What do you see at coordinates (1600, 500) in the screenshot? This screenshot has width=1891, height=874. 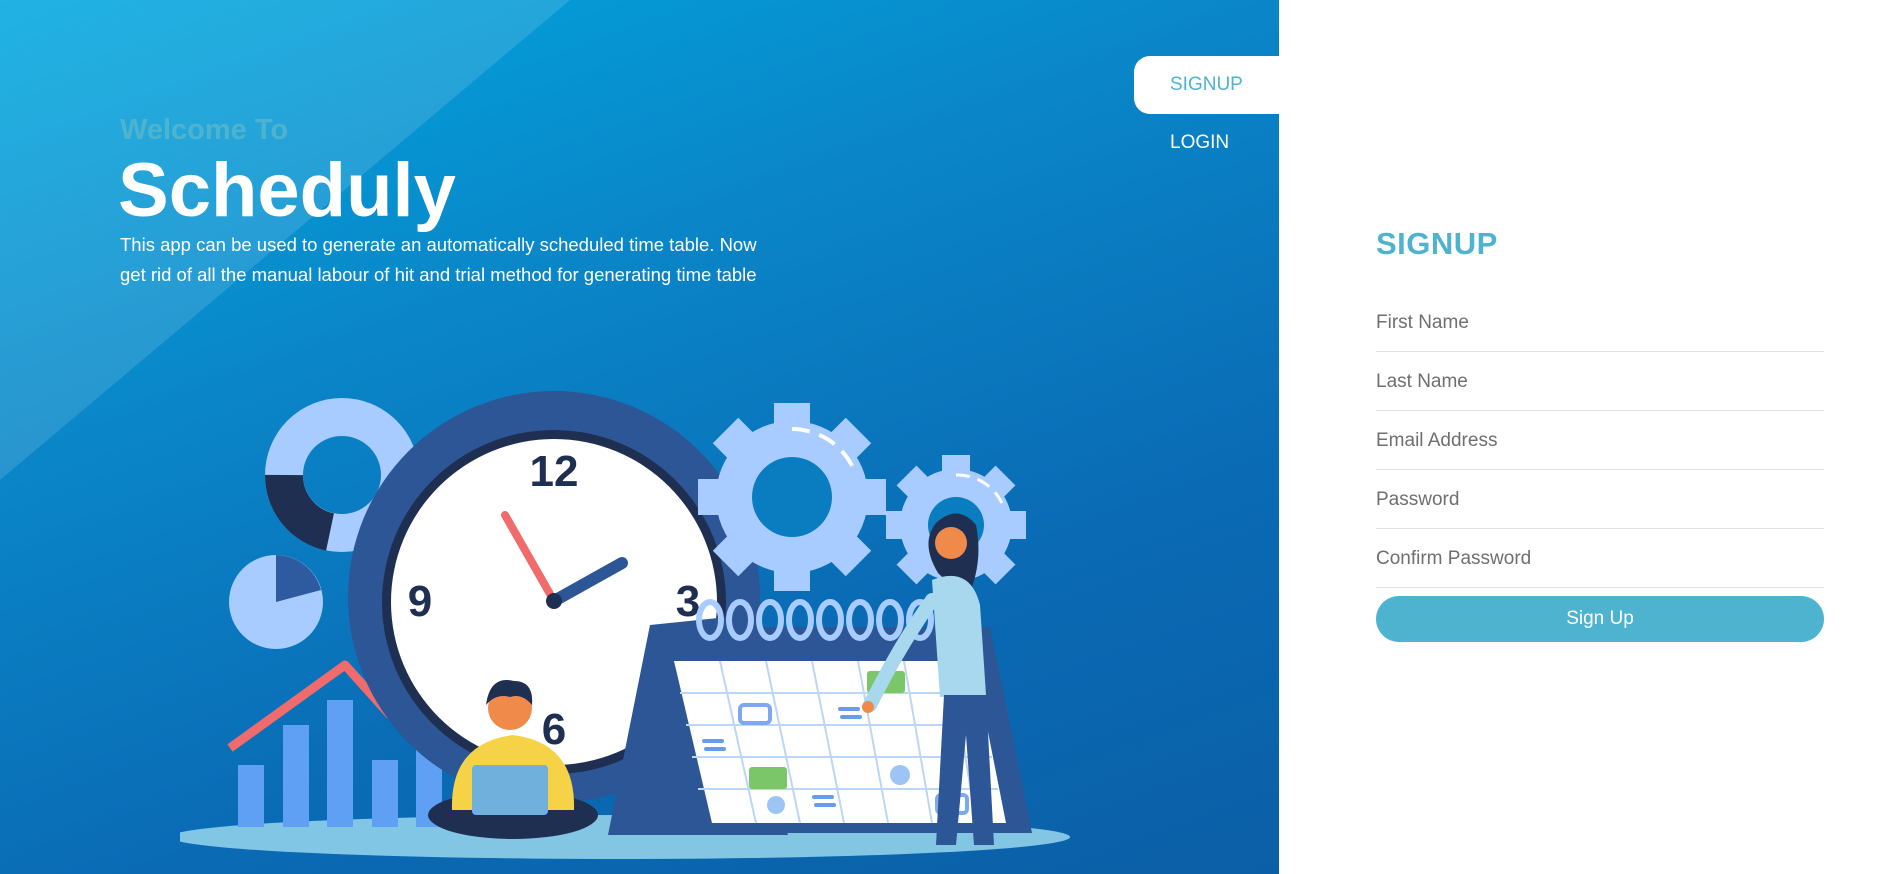 I see `password-field` at bounding box center [1600, 500].